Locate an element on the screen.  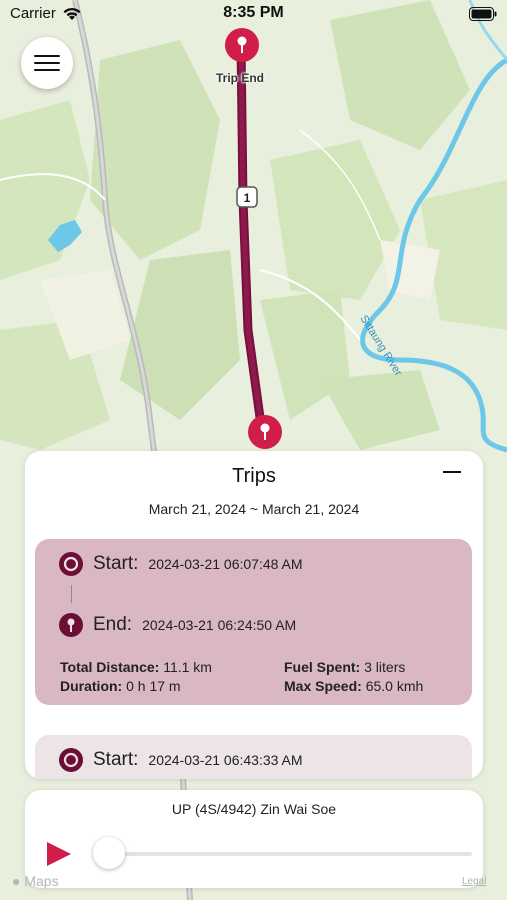
playback-panel: UP (4S/4942) Zin Wai Soe is located at coordinates (254, 839).